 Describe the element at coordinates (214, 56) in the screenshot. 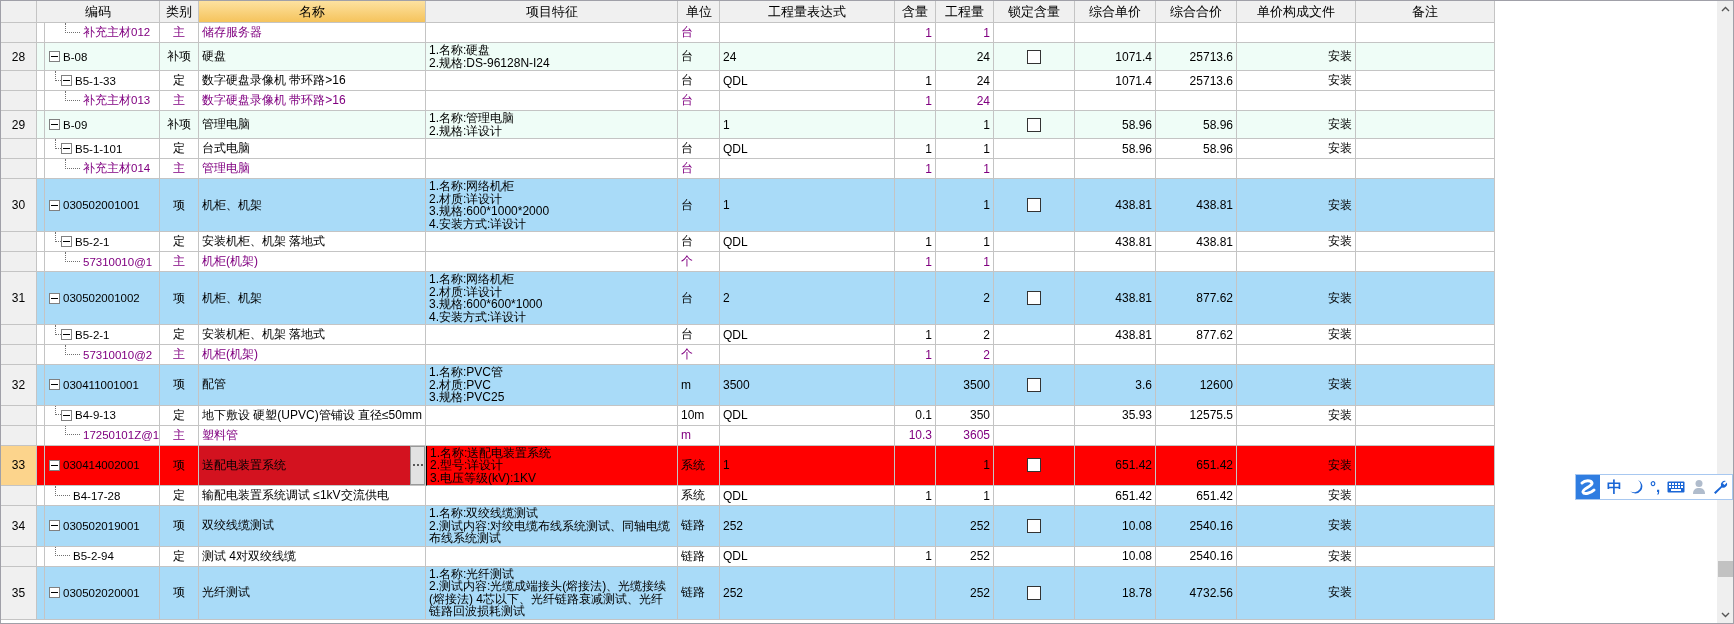

I see `item-name: 硬盘` at that location.